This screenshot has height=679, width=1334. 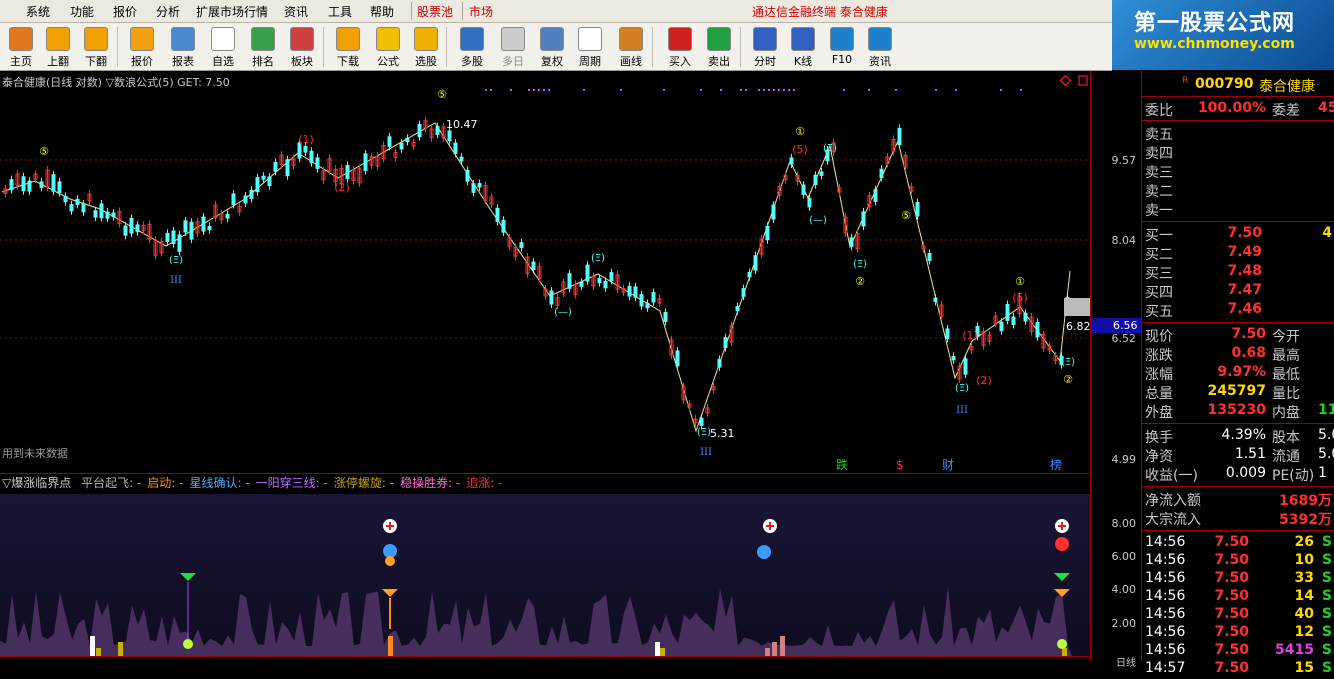 I want to click on indicator-legend-item: 启动: -, so click(x=165, y=483).